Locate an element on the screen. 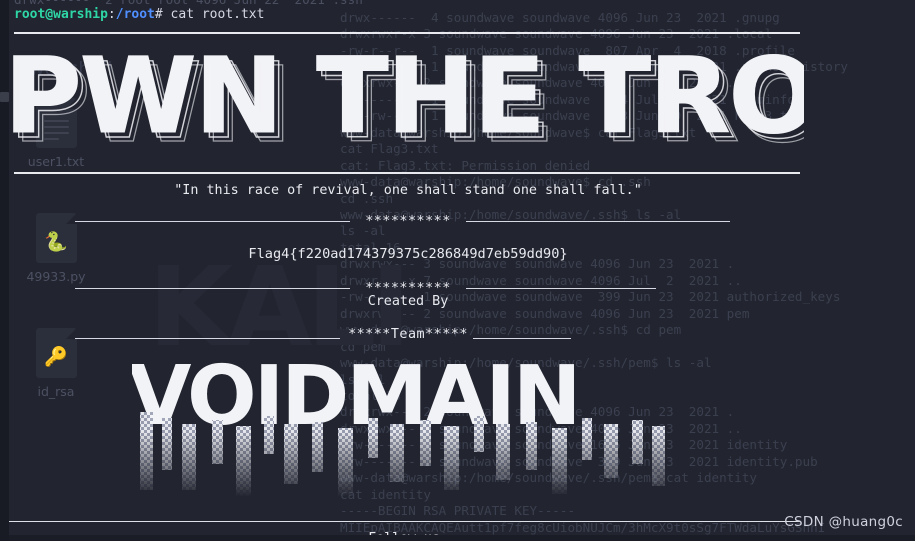 The height and width of the screenshot is (541, 915). file-item-user1: user1.txt is located at coordinates (56, 133).